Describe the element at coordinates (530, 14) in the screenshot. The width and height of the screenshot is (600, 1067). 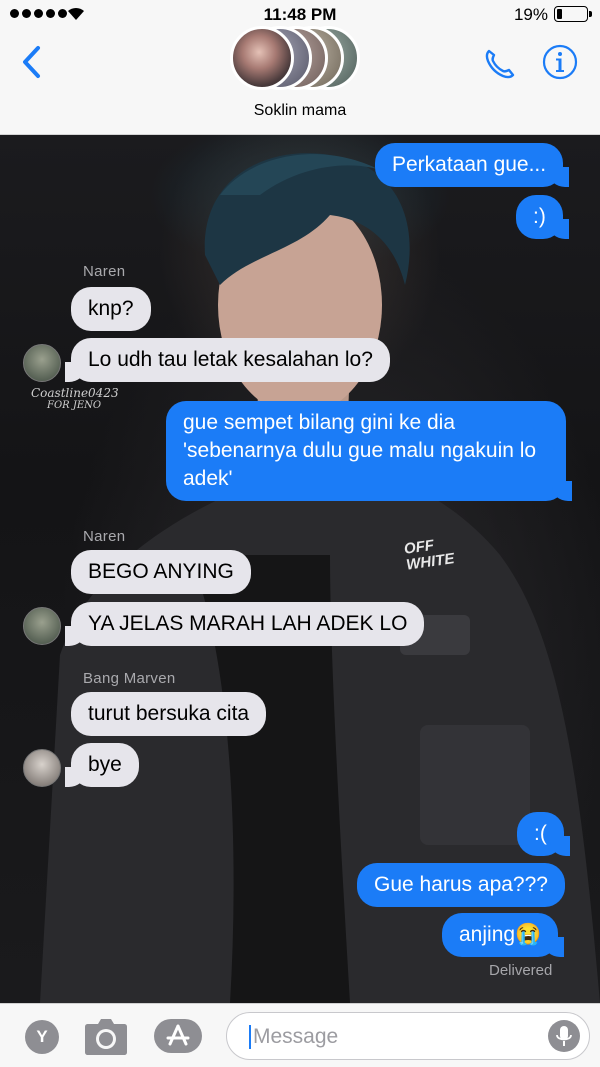
I see `battery-percentage: 19%` at that location.